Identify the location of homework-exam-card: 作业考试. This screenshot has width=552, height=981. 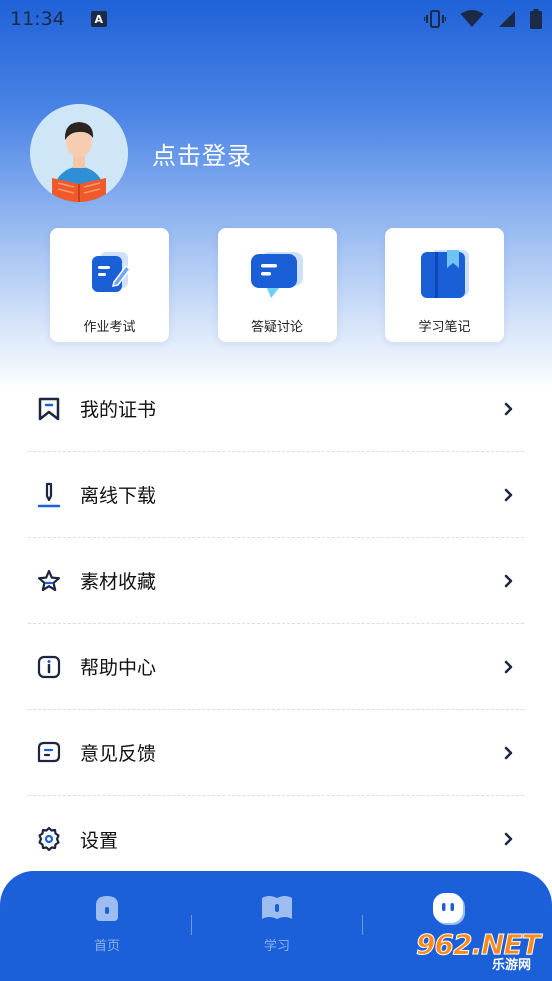
(109, 285).